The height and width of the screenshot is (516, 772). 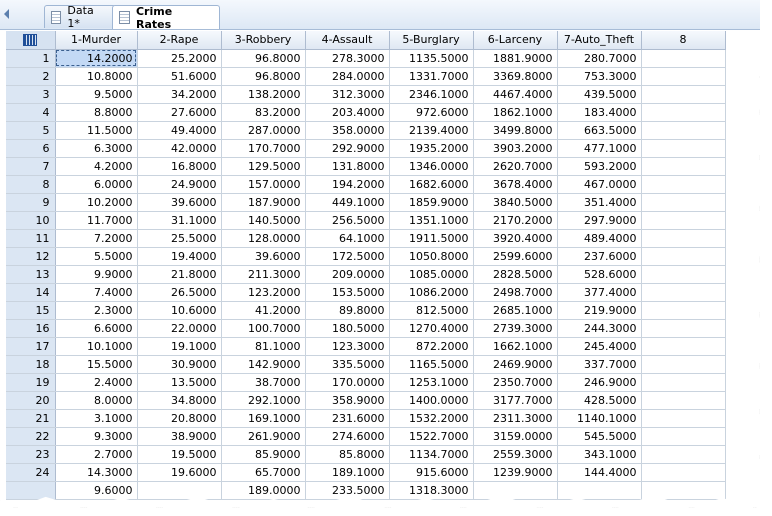 What do you see at coordinates (179, 274) in the screenshot?
I see `table-cell: 21.8000` at bounding box center [179, 274].